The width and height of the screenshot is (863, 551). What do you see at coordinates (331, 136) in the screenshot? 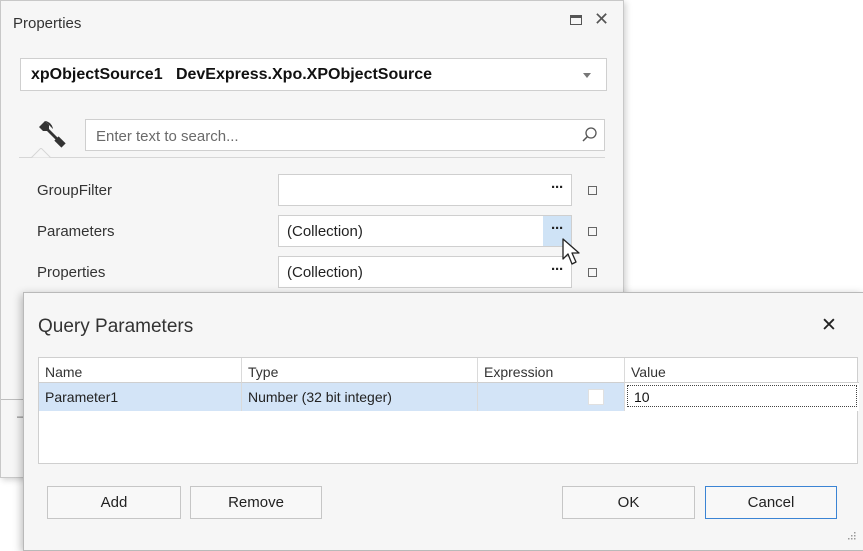
I see `search-input` at bounding box center [331, 136].